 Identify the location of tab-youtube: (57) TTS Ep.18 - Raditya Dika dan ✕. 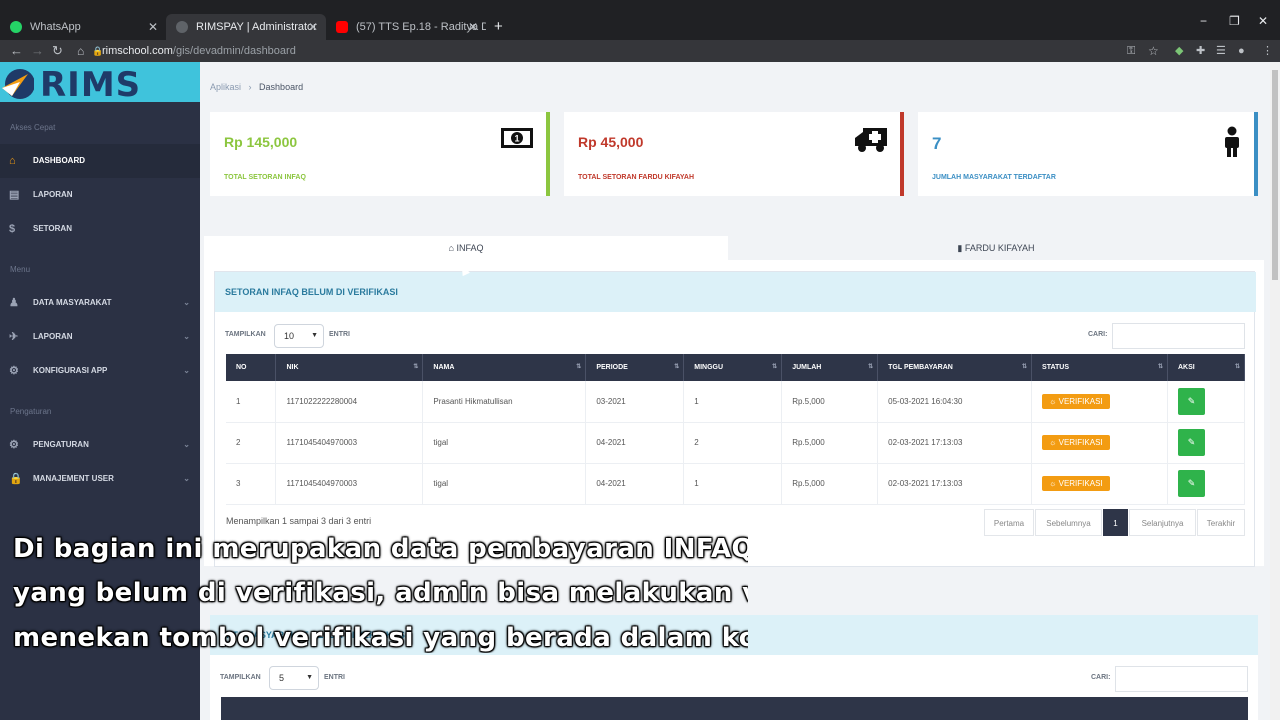
(406, 27).